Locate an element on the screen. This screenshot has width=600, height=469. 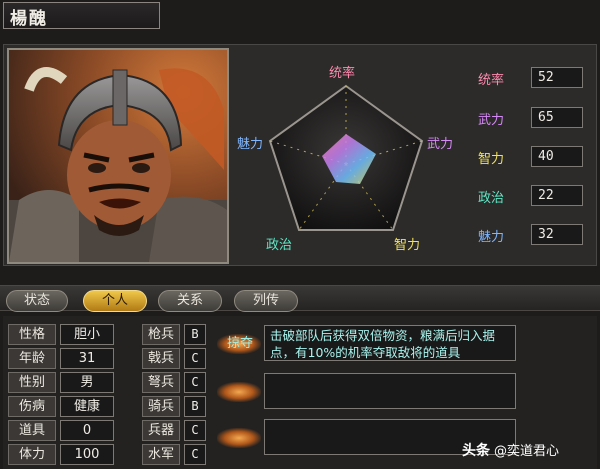
troop-grade-navy: C is located at coordinates (195, 454).